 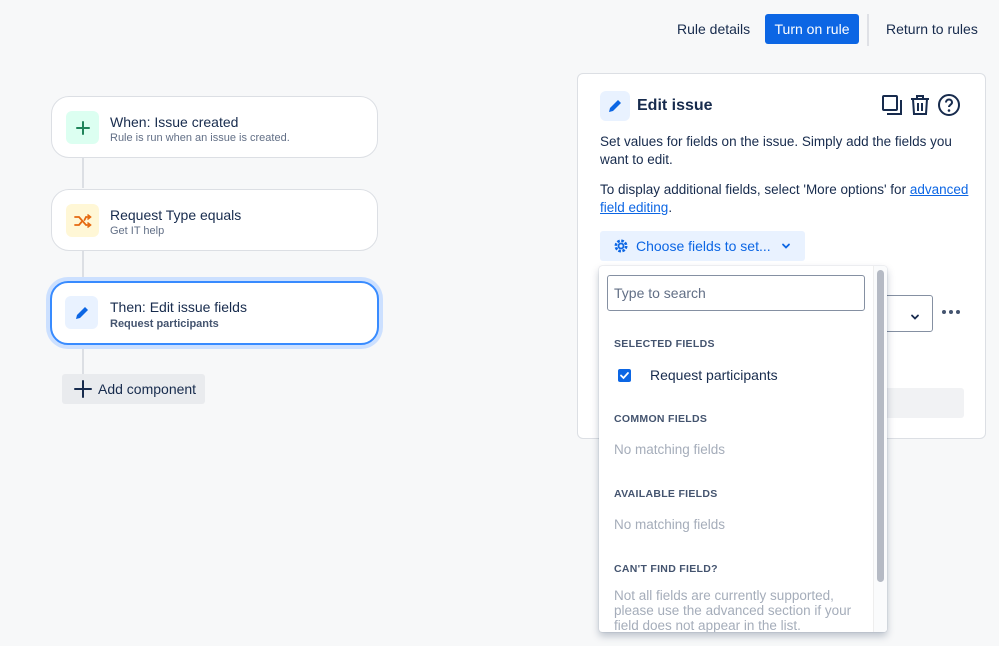 I want to click on rule-details-button: Rule details, so click(x=713, y=29).